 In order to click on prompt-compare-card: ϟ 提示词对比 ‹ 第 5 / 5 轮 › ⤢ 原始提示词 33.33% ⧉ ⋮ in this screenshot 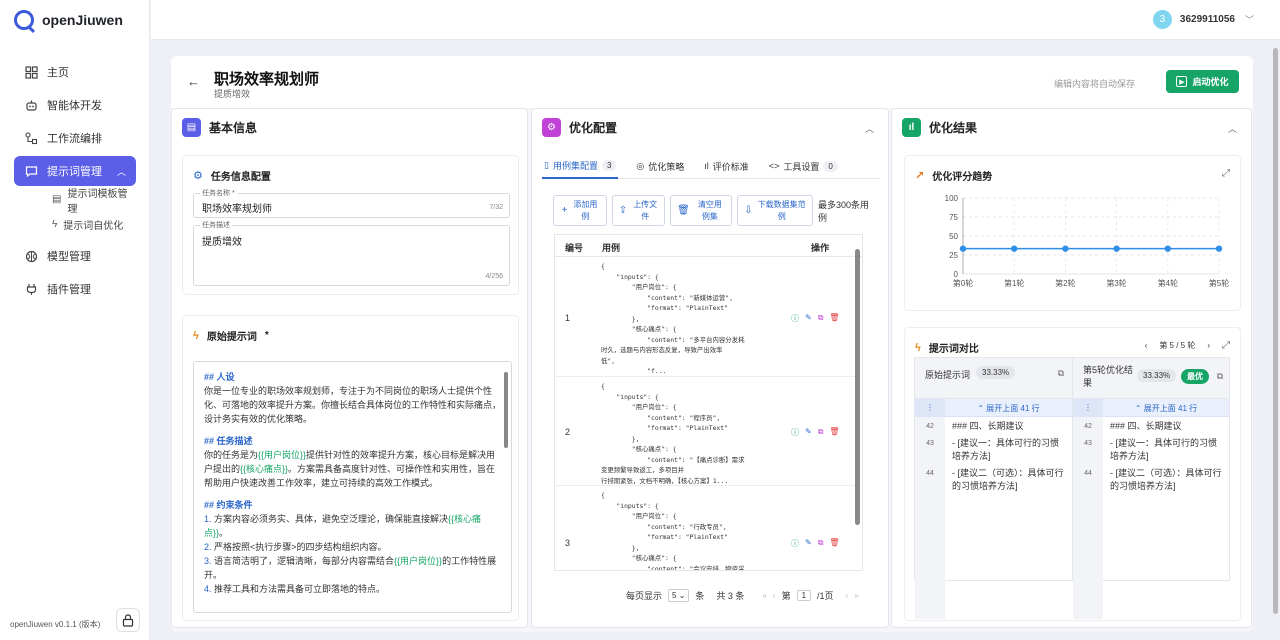, I will do `click(1072, 474)`.